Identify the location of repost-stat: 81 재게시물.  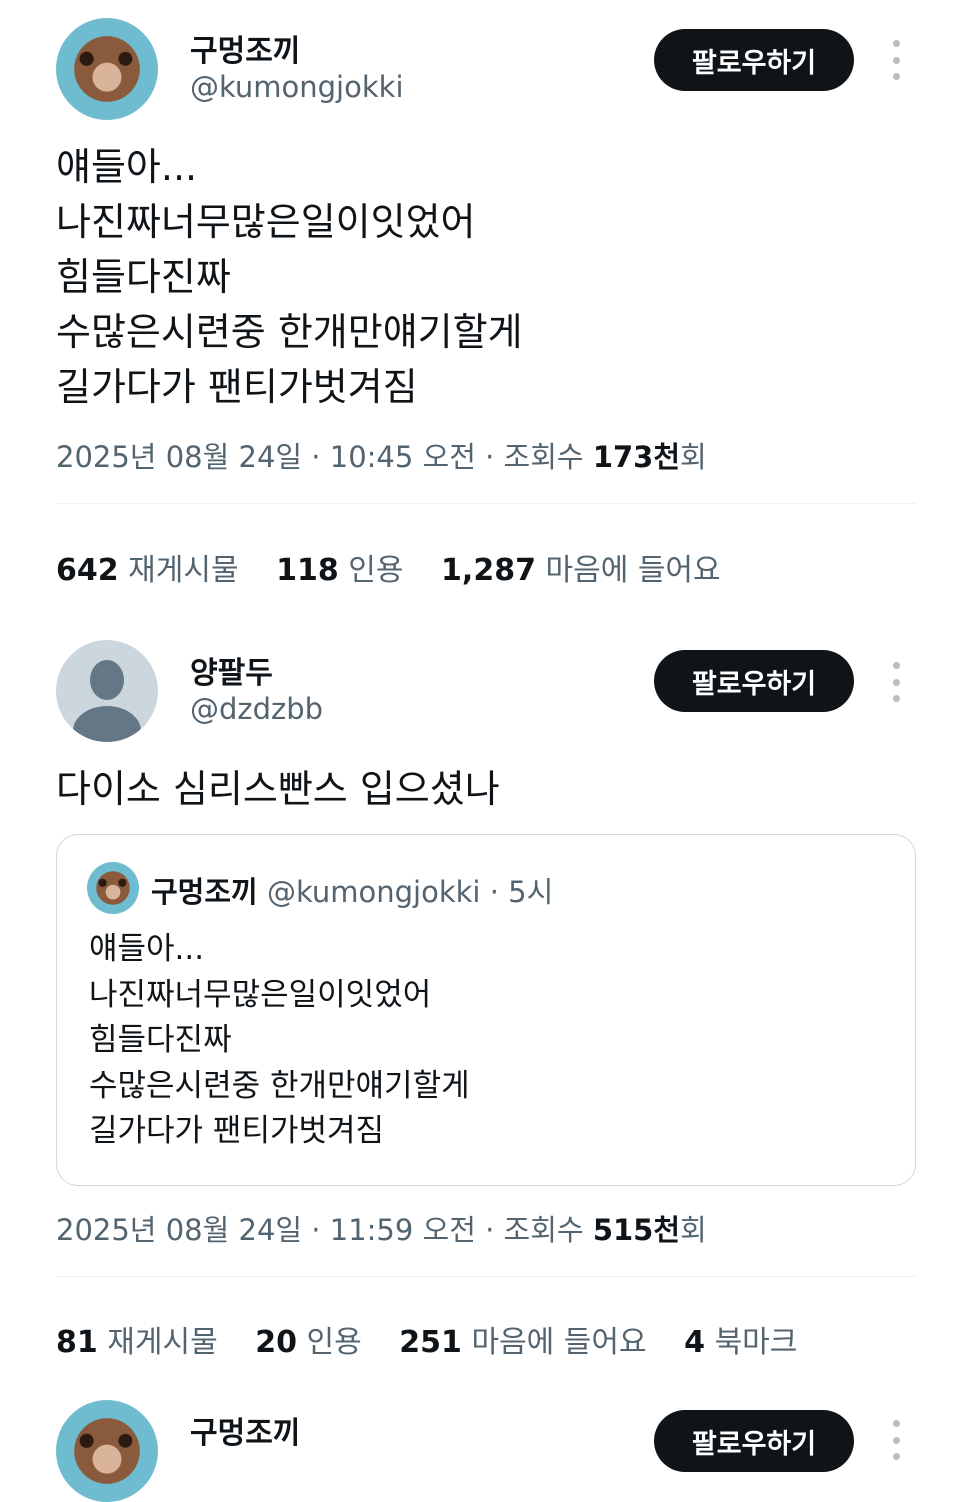
(137, 1342).